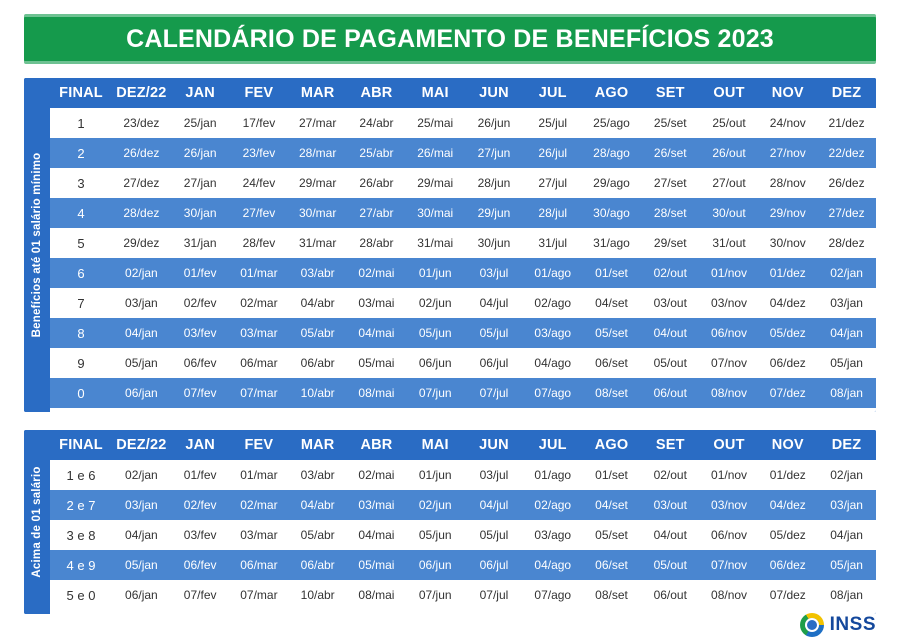  Describe the element at coordinates (553, 123) in the screenshot. I see `payment-date-cell: 25/jul` at that location.